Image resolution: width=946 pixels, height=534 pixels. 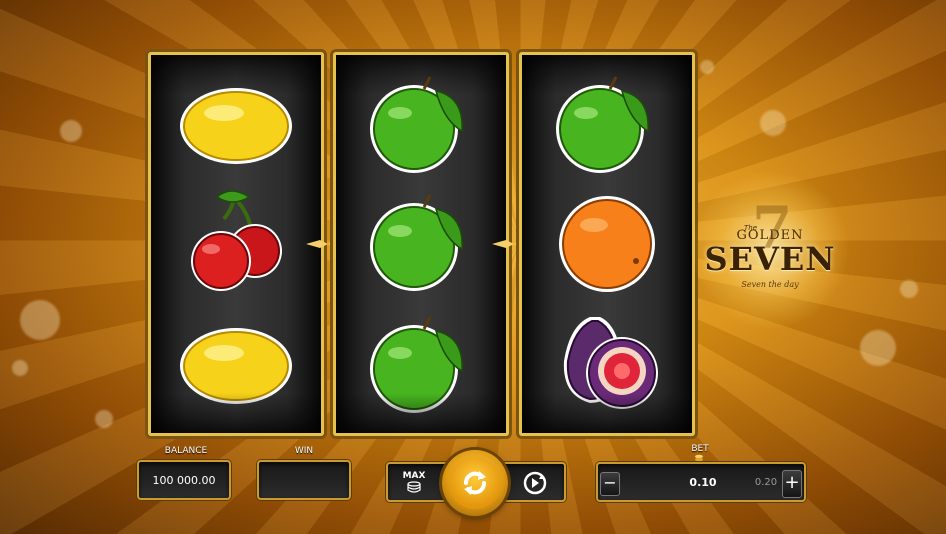 I want to click on spin-button-face, so click(x=475, y=483).